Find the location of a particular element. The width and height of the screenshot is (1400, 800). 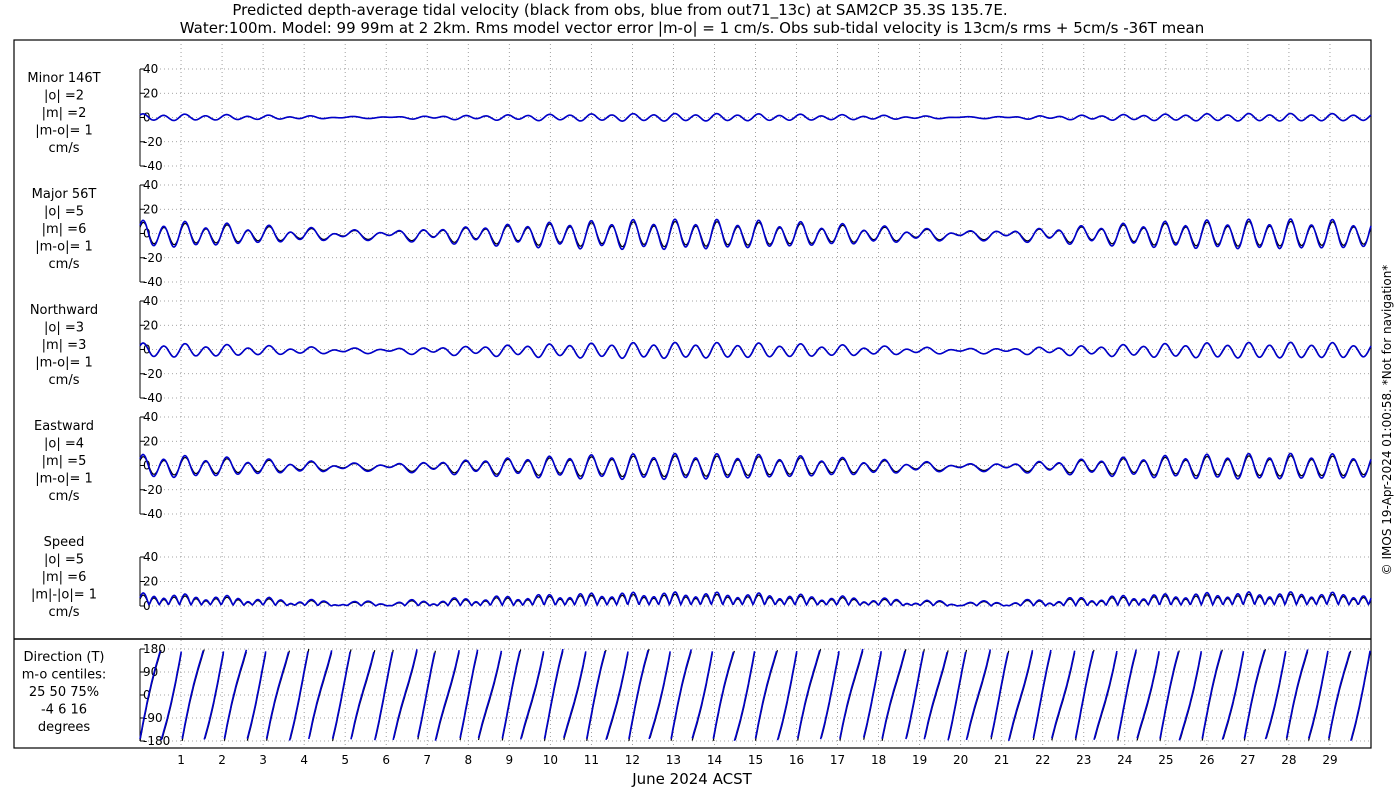

panel-label-line: degrees is located at coordinates (64, 727).